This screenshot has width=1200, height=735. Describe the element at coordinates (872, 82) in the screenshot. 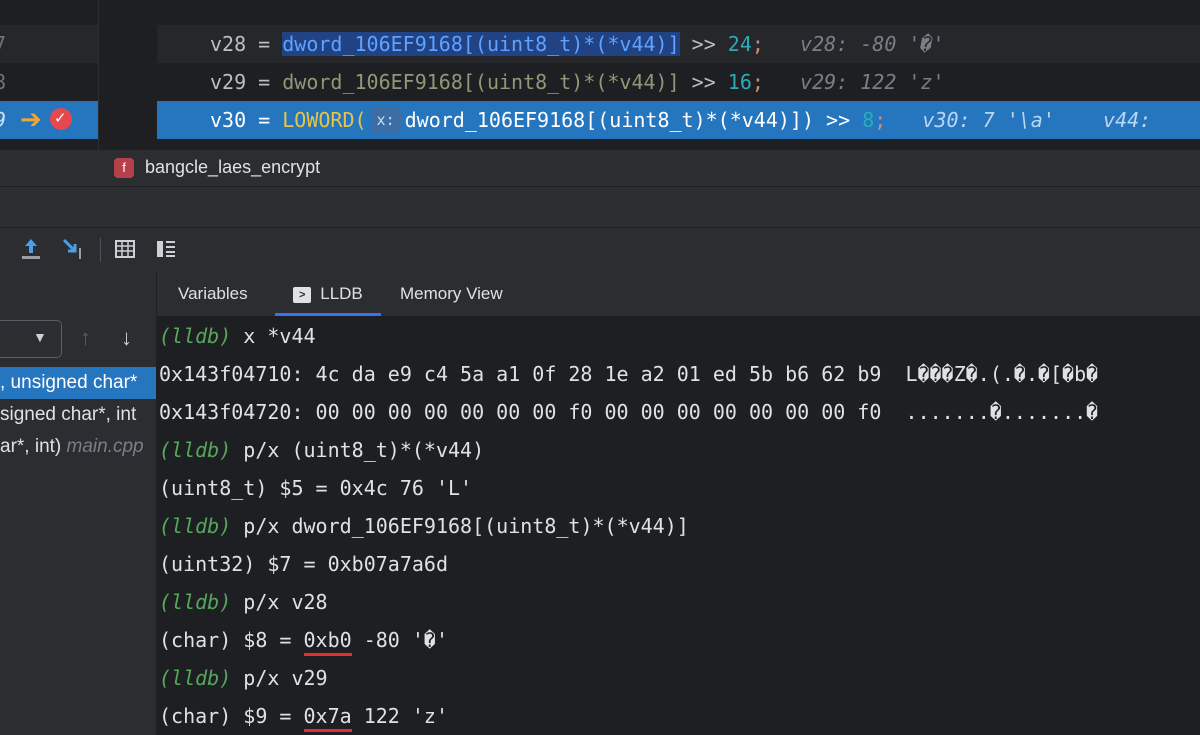

I see `inline-value-hint: v29: 122 'z'` at that location.